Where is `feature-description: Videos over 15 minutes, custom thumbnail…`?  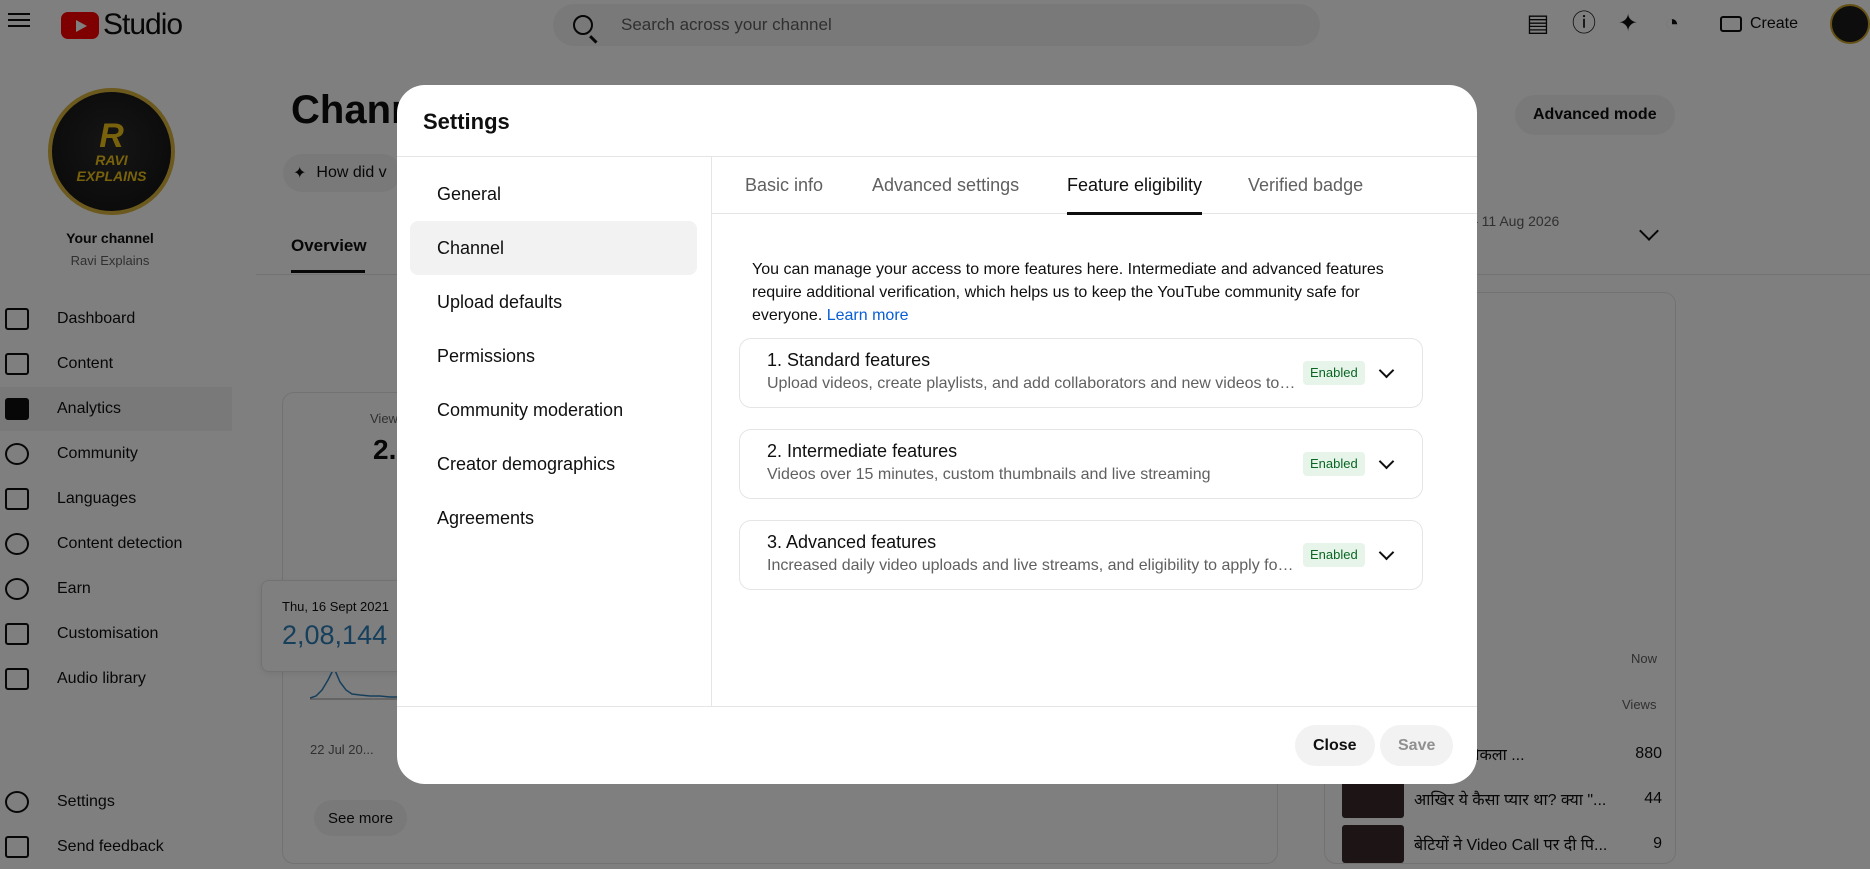
feature-description: Videos over 15 minutes, custom thumbnail… is located at coordinates (989, 474).